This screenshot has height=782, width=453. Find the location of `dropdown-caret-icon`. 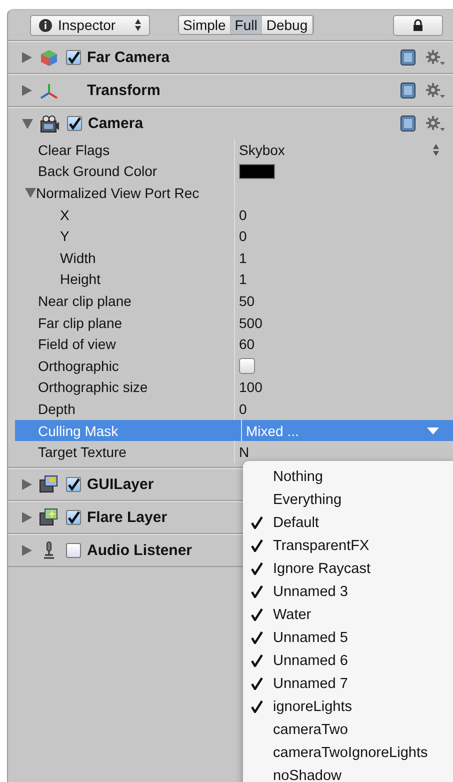

dropdown-caret-icon is located at coordinates (433, 430).